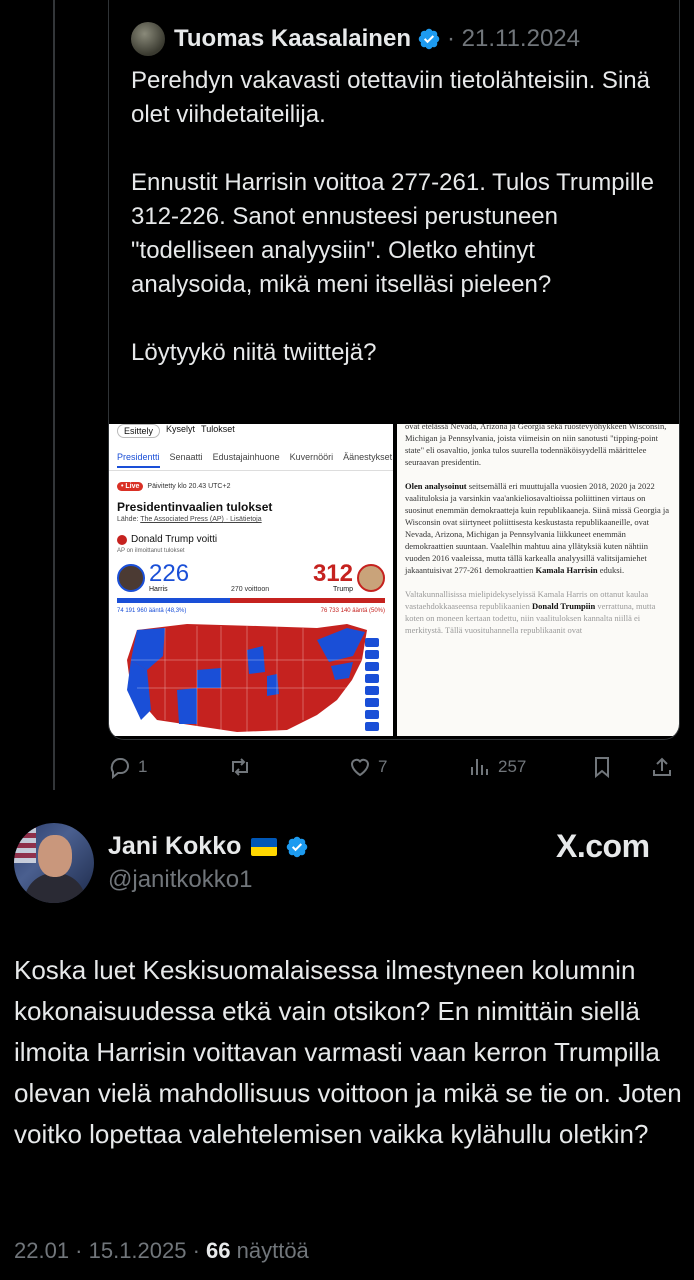  What do you see at coordinates (55, 856) in the screenshot?
I see `avatar-face` at bounding box center [55, 856].